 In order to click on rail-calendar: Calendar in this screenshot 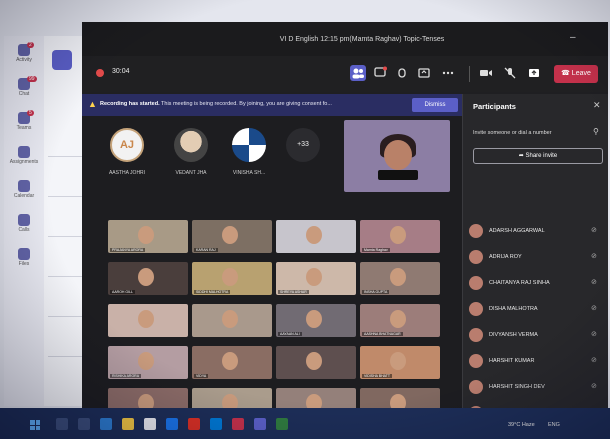, I will do `click(24, 194)`.